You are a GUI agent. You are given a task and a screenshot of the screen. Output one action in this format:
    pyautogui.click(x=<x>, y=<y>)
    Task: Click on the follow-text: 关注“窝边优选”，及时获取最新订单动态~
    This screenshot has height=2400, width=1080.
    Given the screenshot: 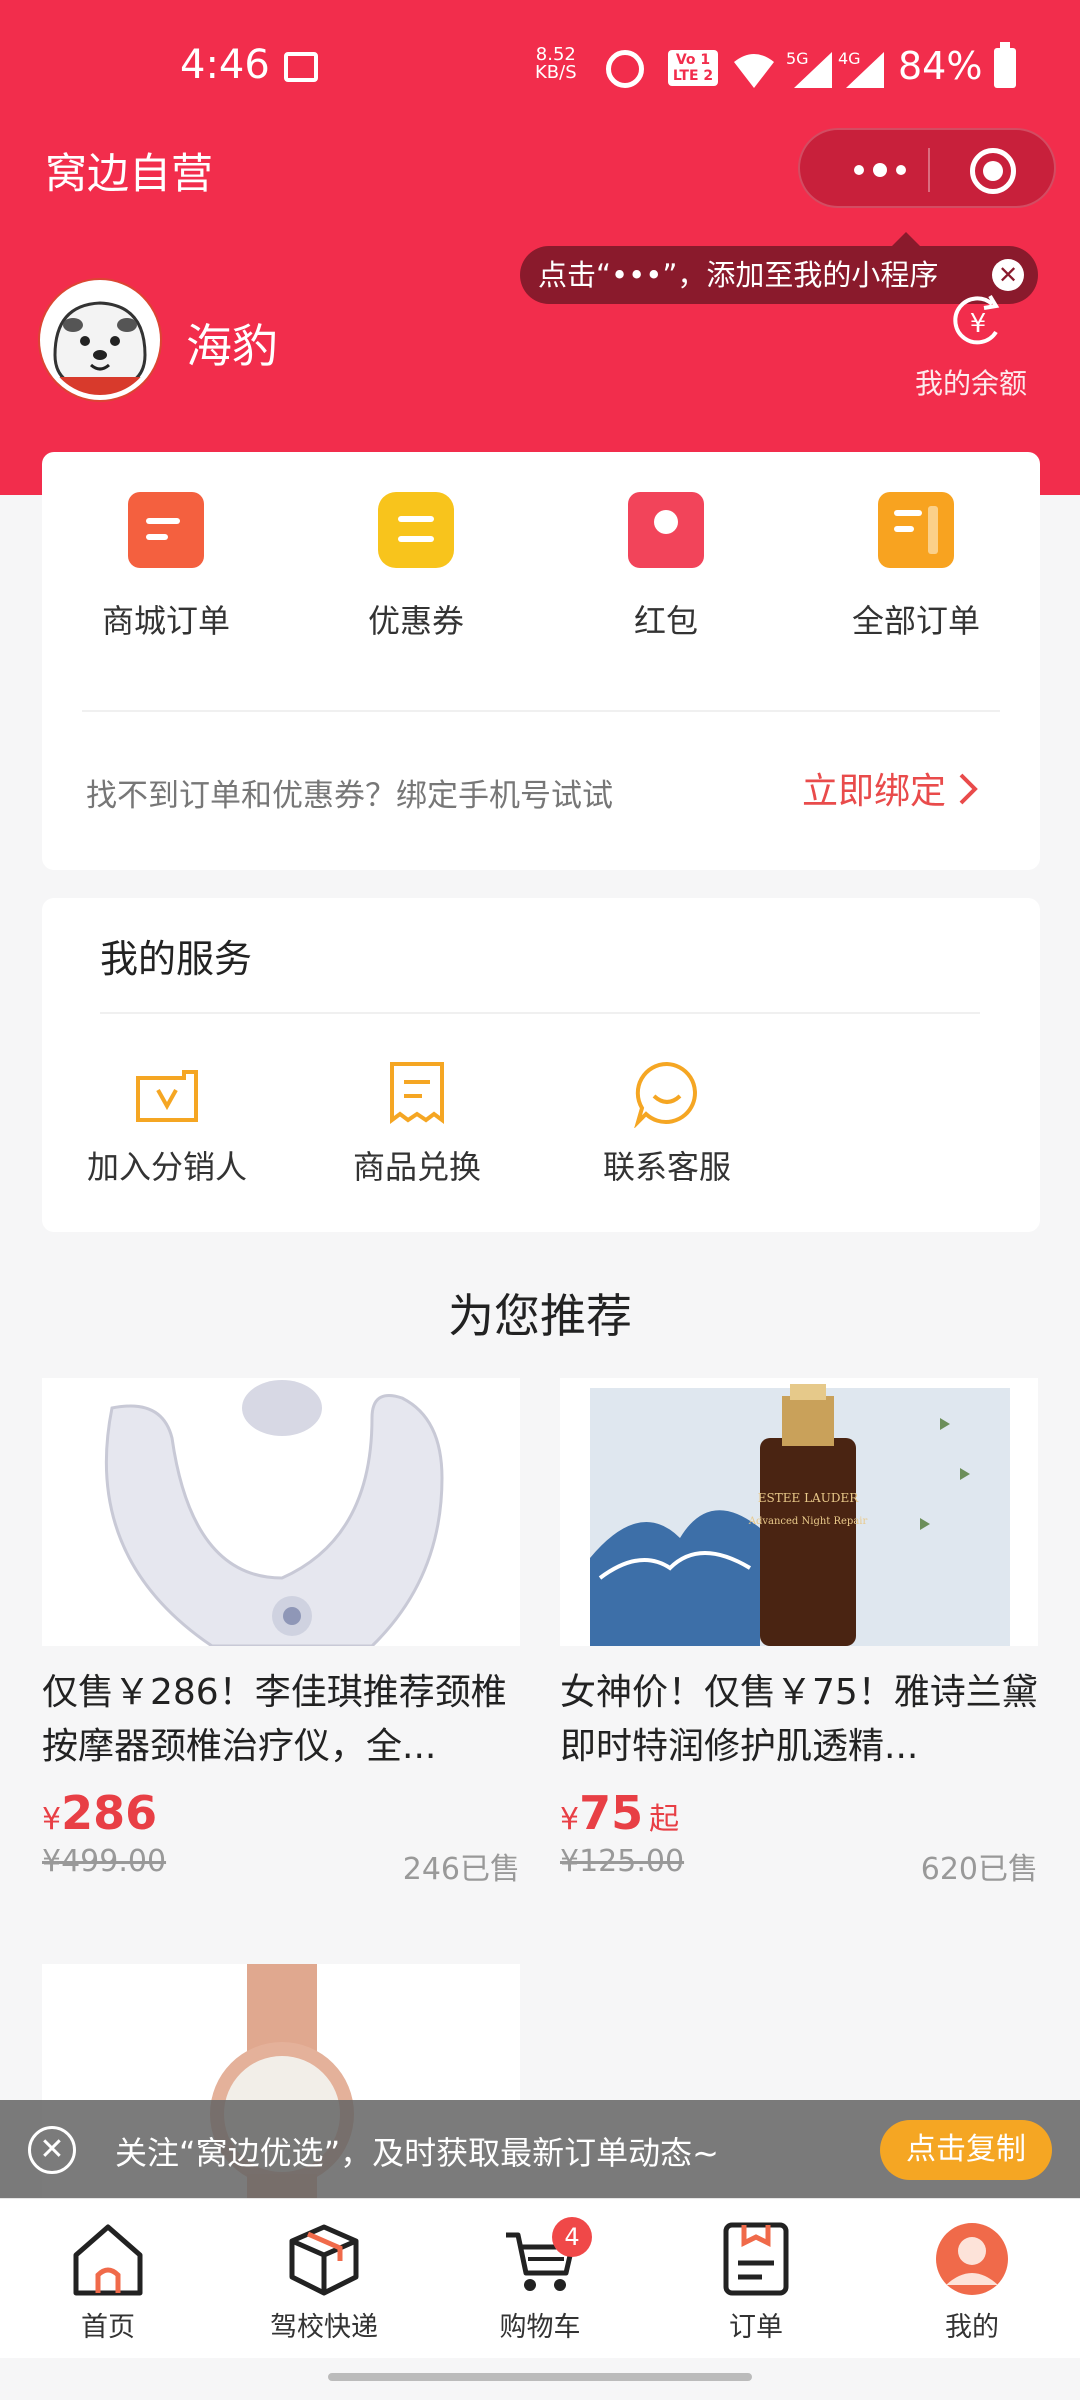 What is the action you would take?
    pyautogui.click(x=417, y=2153)
    